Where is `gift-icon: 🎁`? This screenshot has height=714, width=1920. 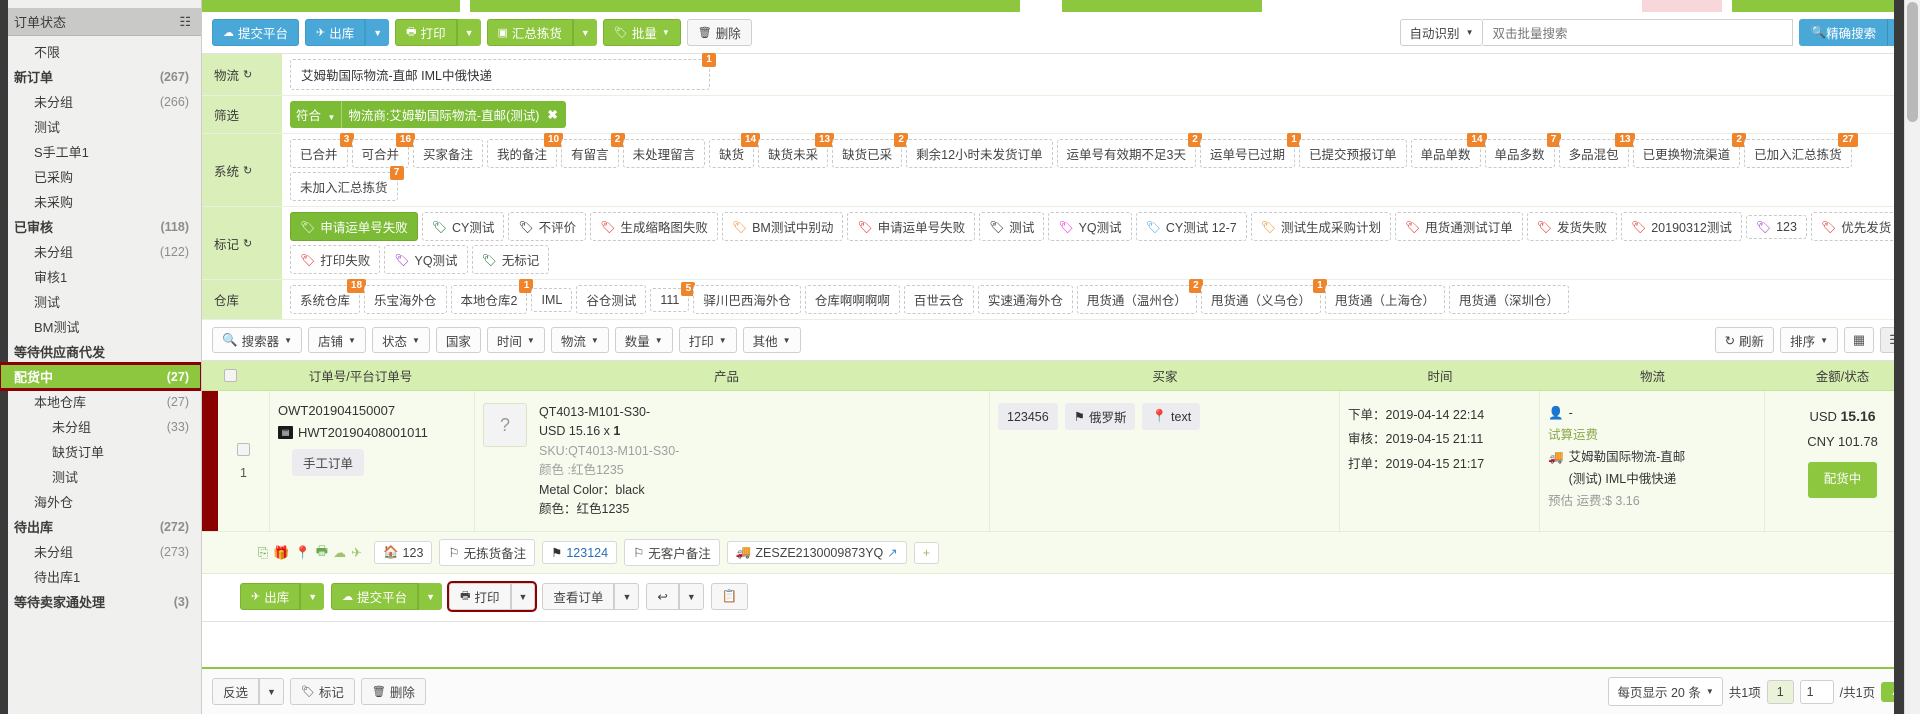
gift-icon: 🎁 is located at coordinates (281, 553).